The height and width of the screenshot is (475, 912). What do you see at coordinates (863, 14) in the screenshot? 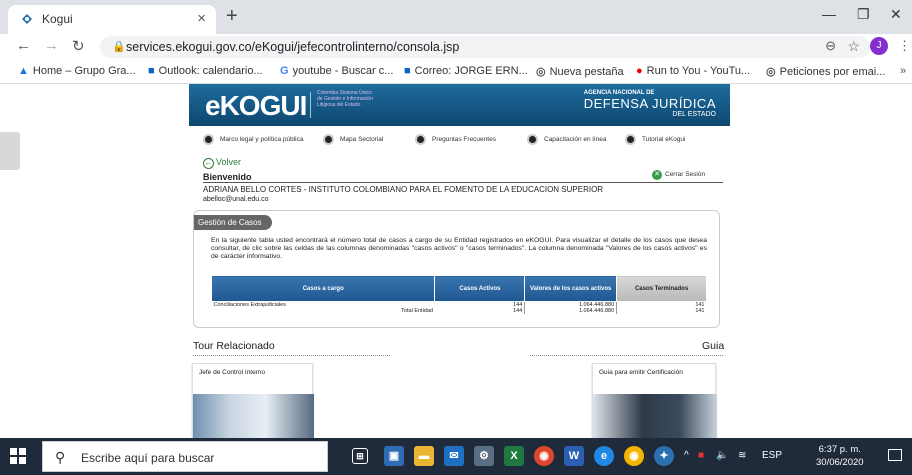
I see `maximize-icon: ❐` at bounding box center [863, 14].